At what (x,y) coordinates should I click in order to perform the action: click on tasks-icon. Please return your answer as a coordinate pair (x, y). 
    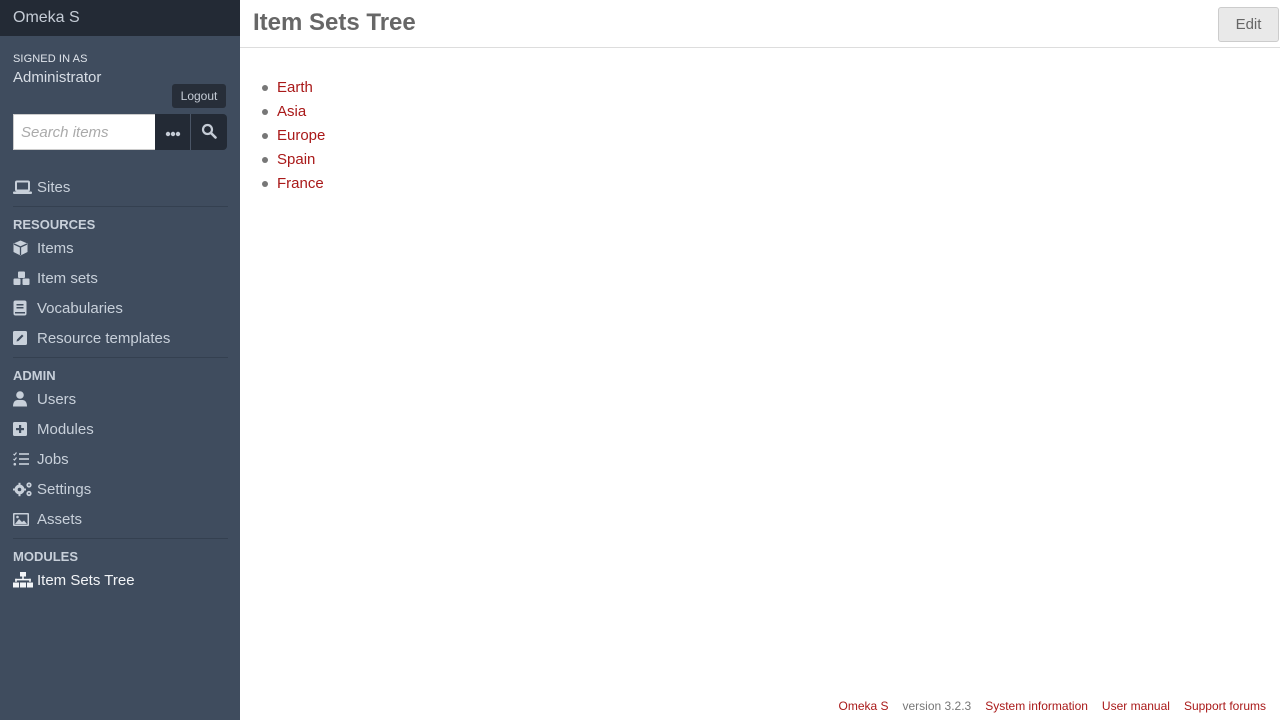
    Looking at the image, I should click on (25, 459).